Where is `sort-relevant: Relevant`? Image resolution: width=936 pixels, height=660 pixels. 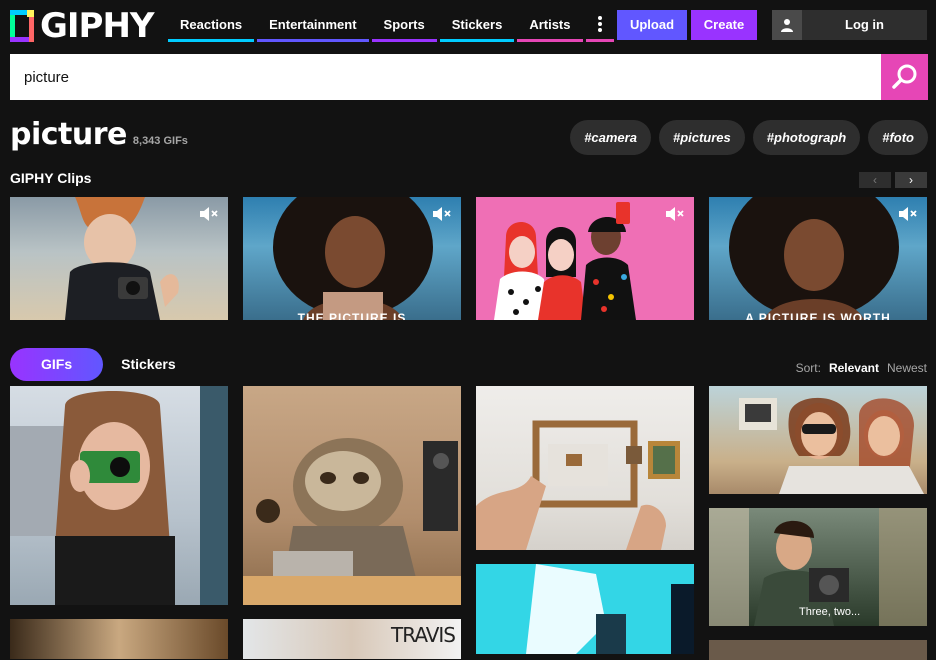 sort-relevant: Relevant is located at coordinates (854, 368).